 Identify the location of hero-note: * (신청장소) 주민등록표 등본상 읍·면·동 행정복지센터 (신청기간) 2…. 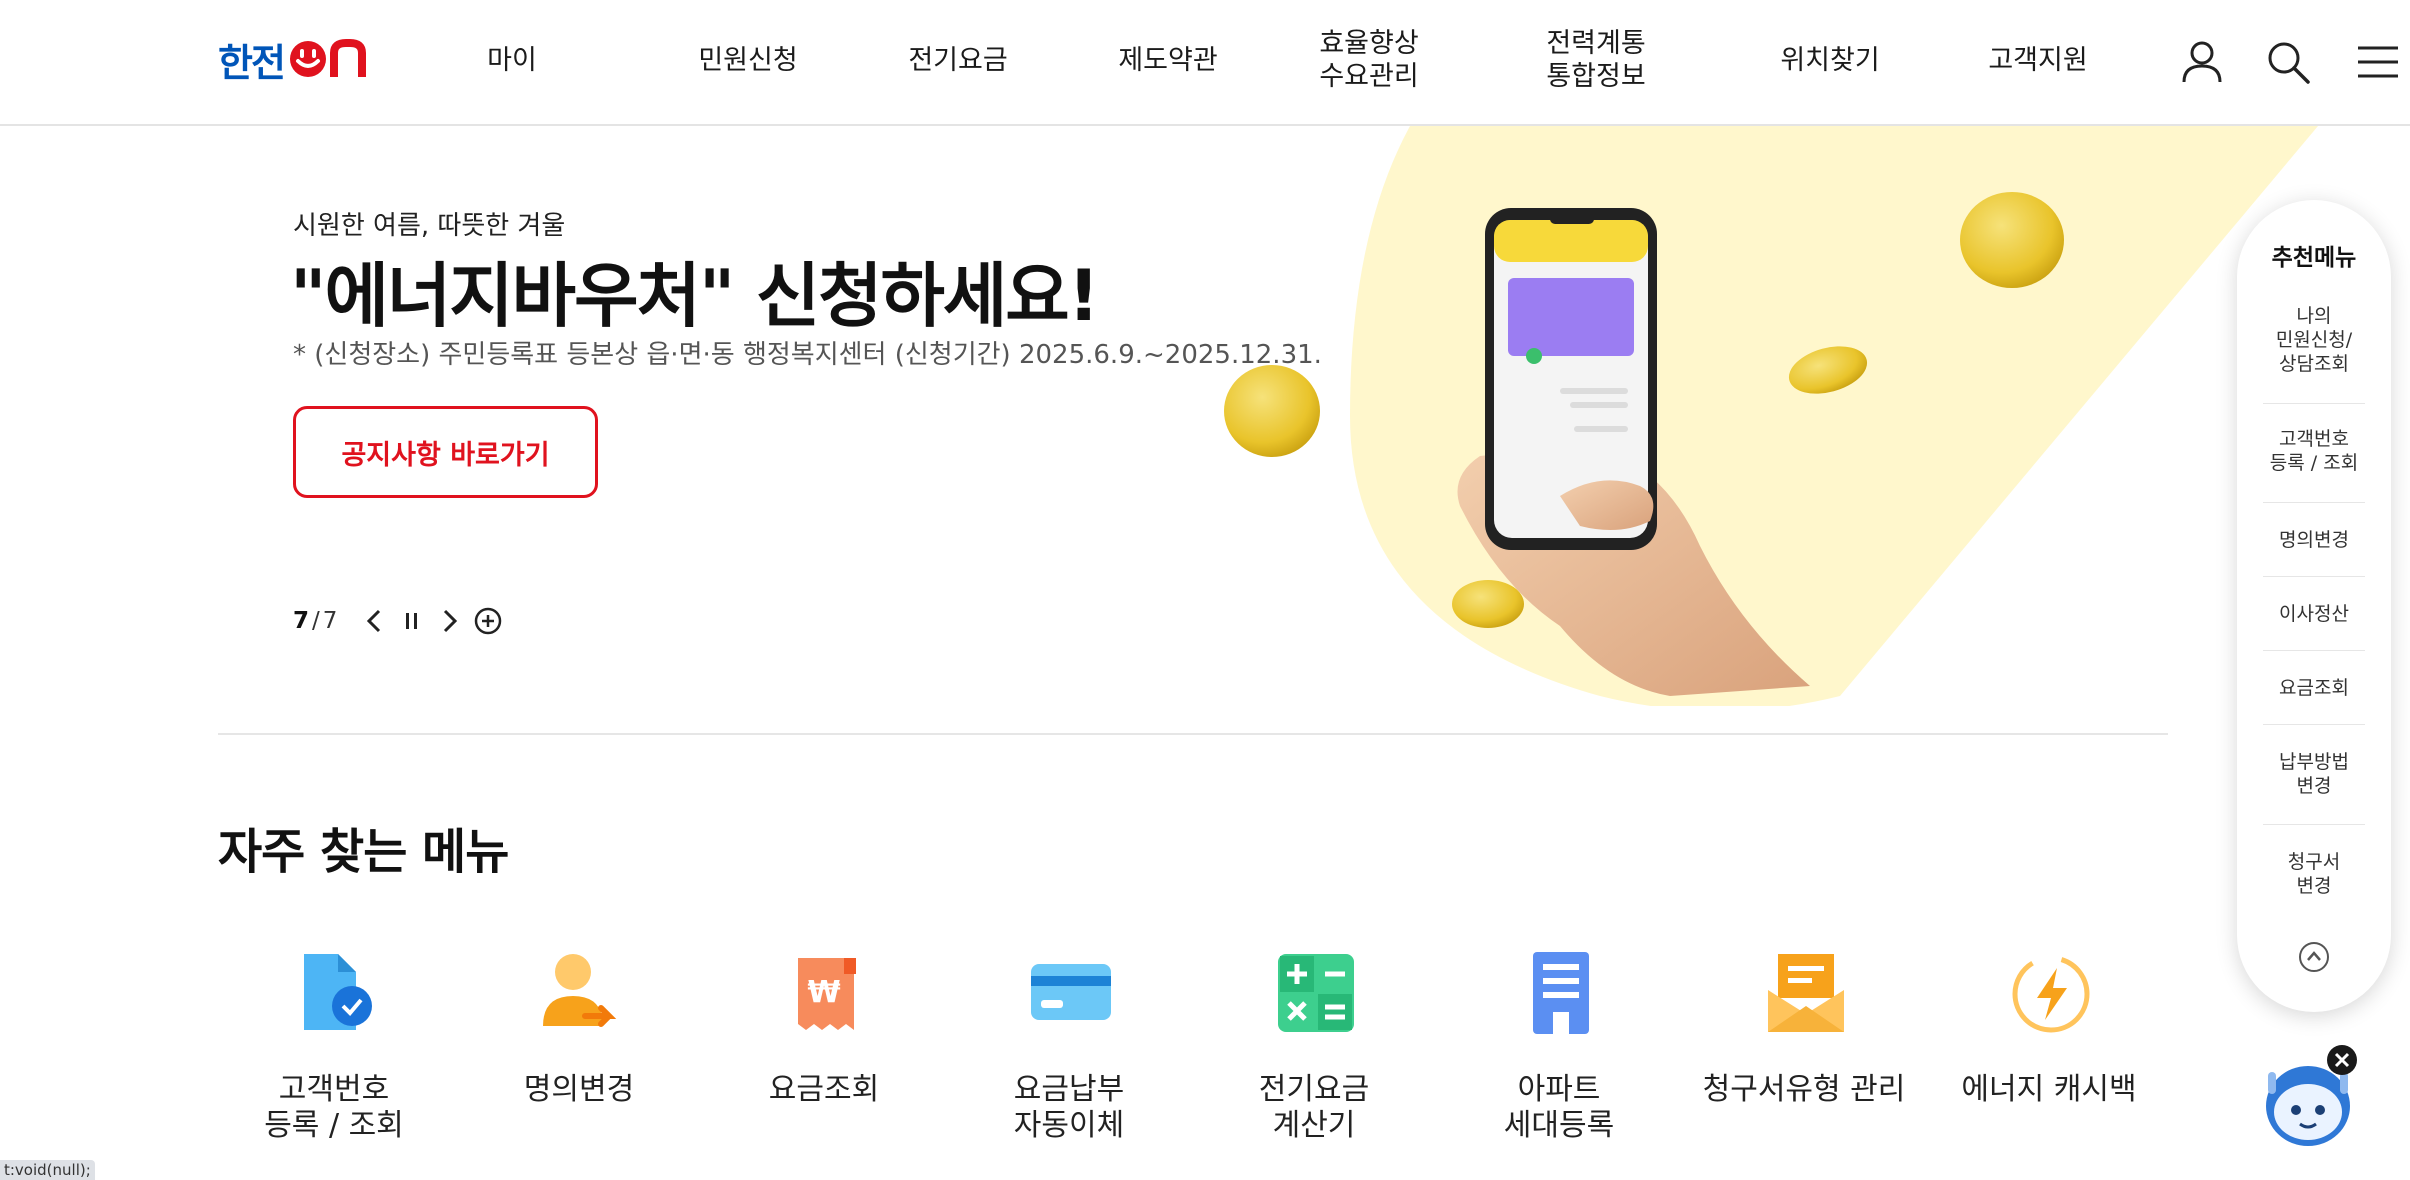
(807, 355).